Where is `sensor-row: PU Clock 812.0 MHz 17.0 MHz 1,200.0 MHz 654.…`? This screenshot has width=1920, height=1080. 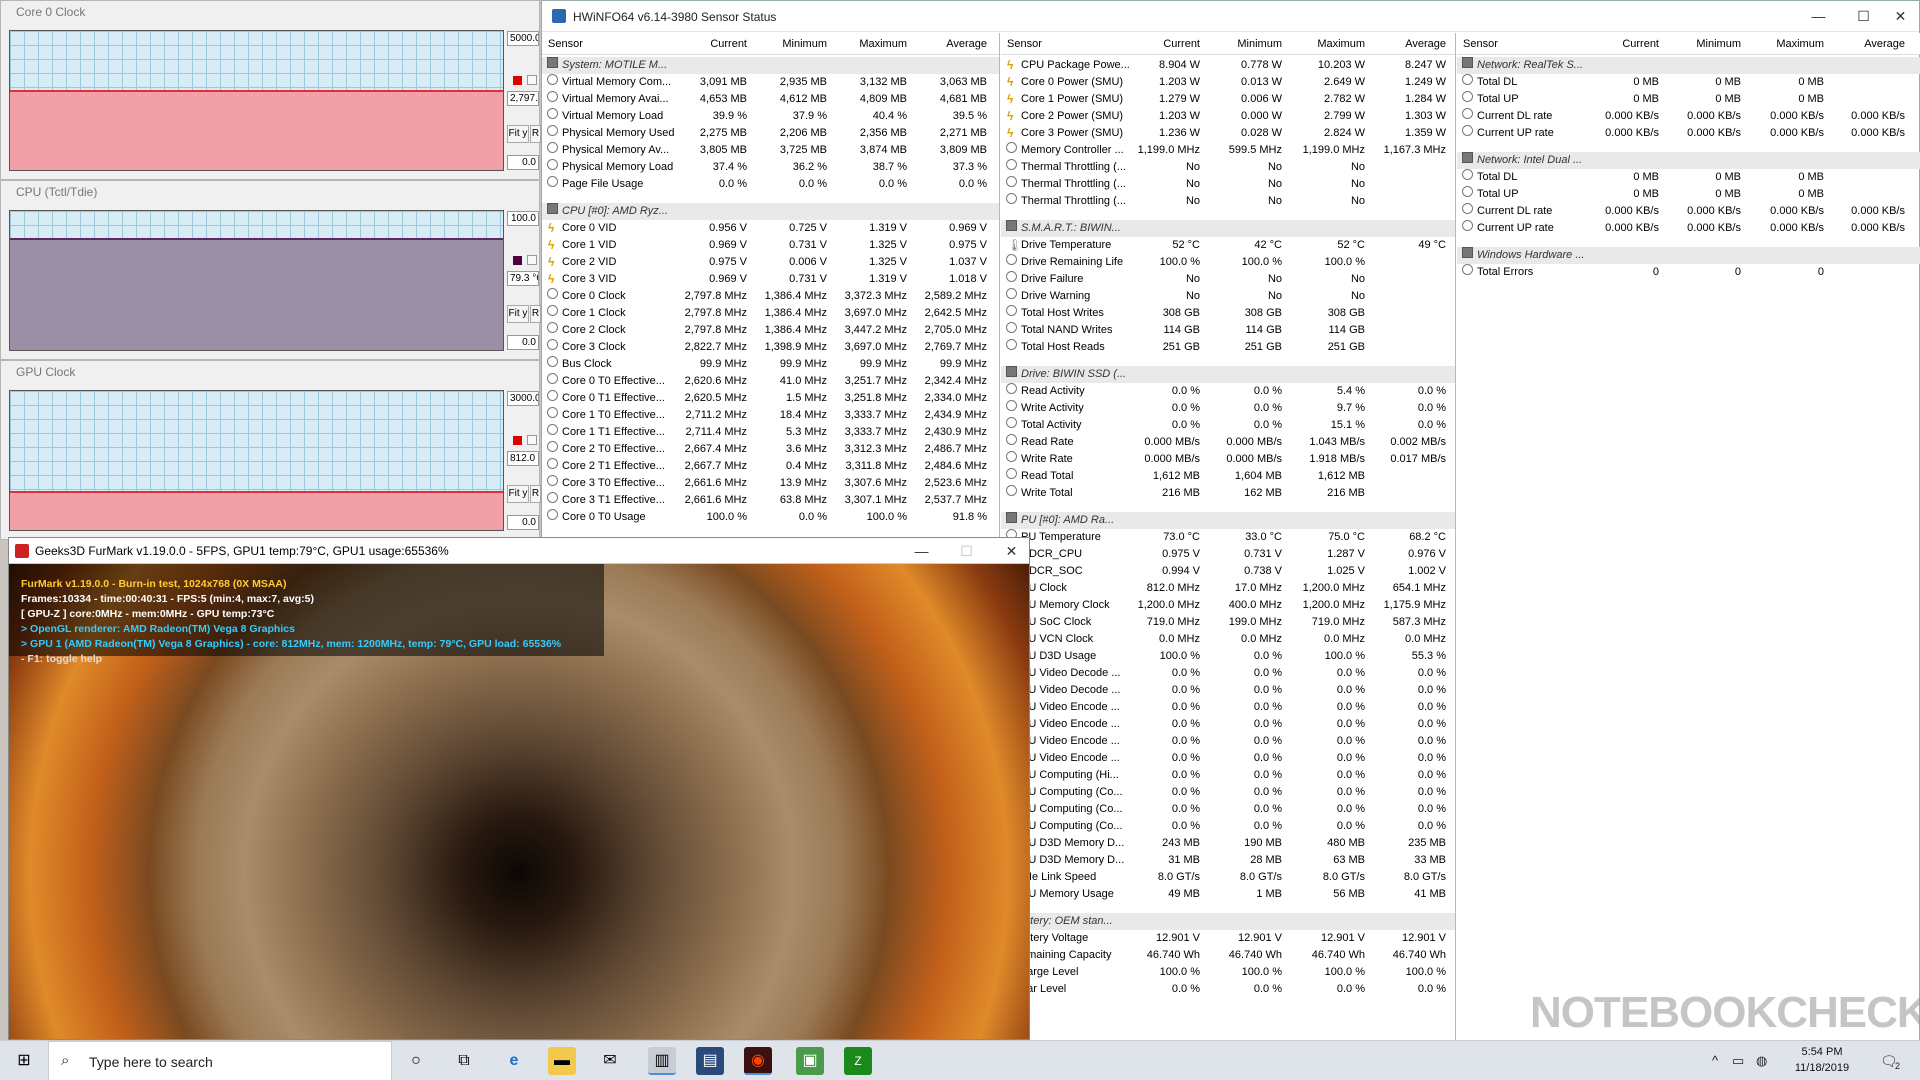 sensor-row: PU Clock 812.0 MHz 17.0 MHz 1,200.0 MHz 654.… is located at coordinates (1228, 588).